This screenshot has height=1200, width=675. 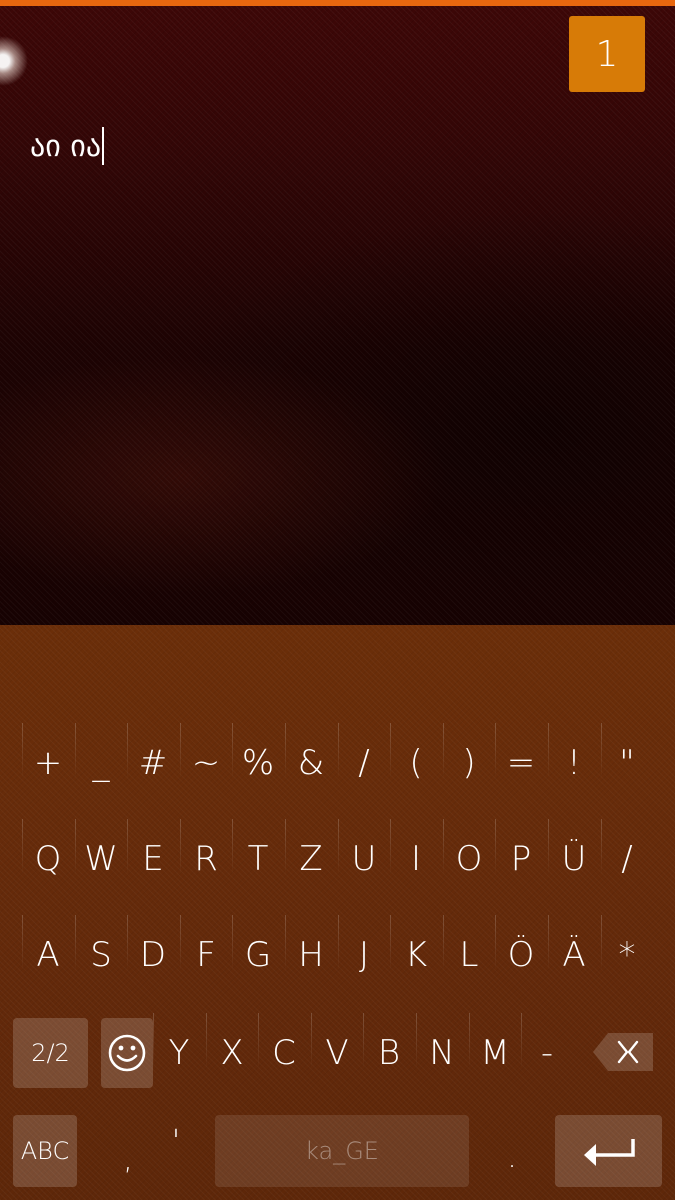 What do you see at coordinates (258, 859) in the screenshot?
I see `key: T` at bounding box center [258, 859].